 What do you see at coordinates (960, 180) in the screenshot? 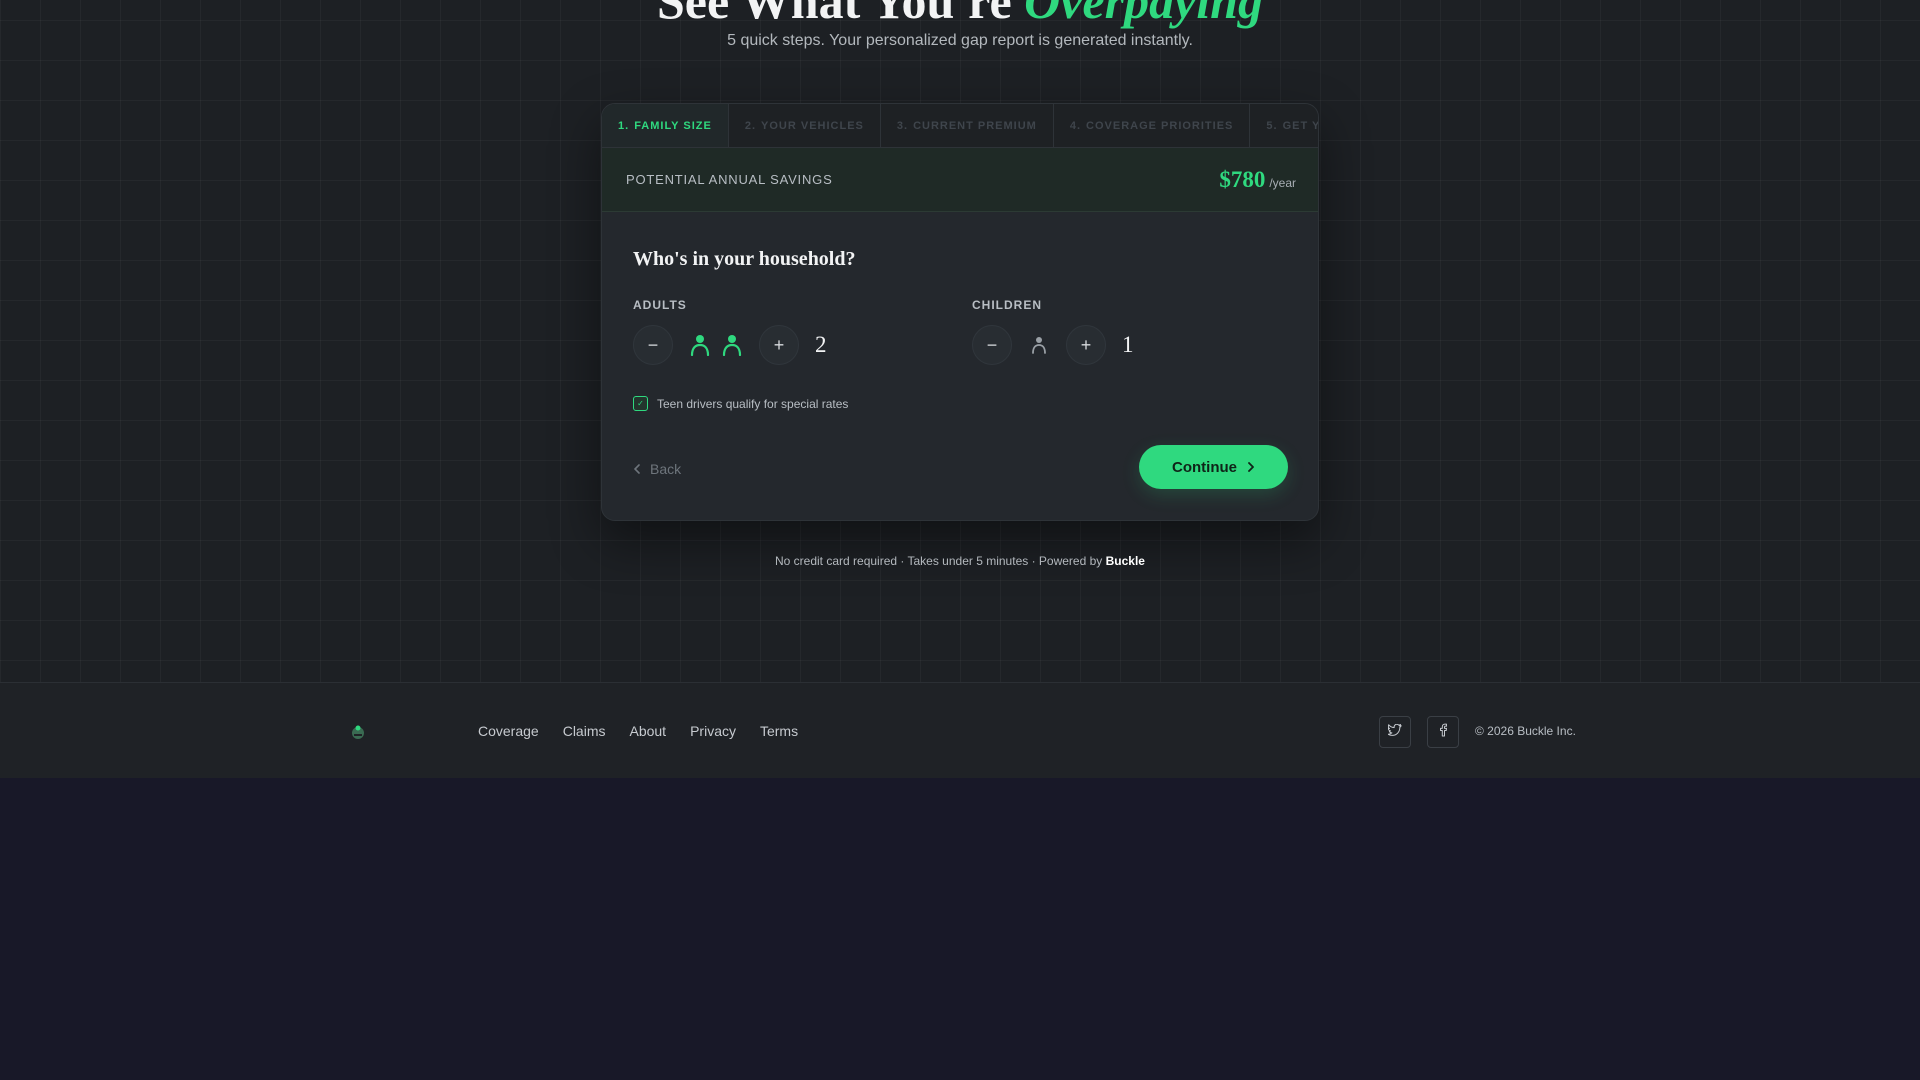
I see `savings-banner: POTENTIAL ANNUAL SAVINGS $780 /year` at bounding box center [960, 180].